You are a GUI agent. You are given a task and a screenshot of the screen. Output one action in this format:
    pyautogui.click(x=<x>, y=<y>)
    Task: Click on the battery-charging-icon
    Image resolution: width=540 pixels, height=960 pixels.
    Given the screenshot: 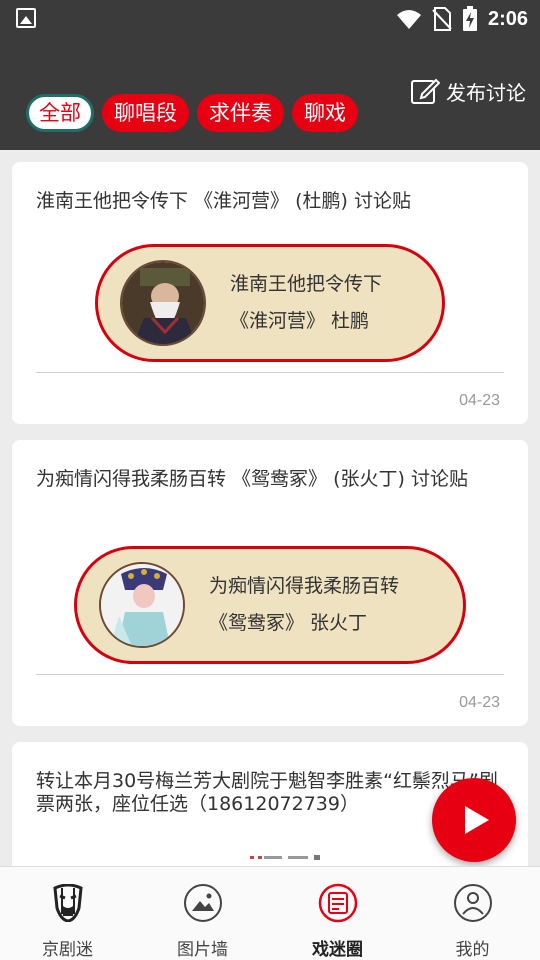 What is the action you would take?
    pyautogui.click(x=469, y=18)
    